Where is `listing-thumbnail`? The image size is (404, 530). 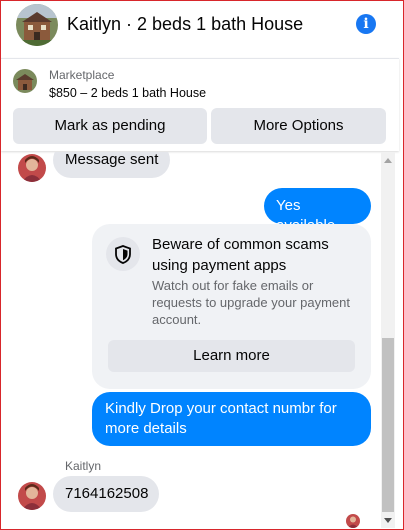
listing-thumbnail is located at coordinates (25, 81).